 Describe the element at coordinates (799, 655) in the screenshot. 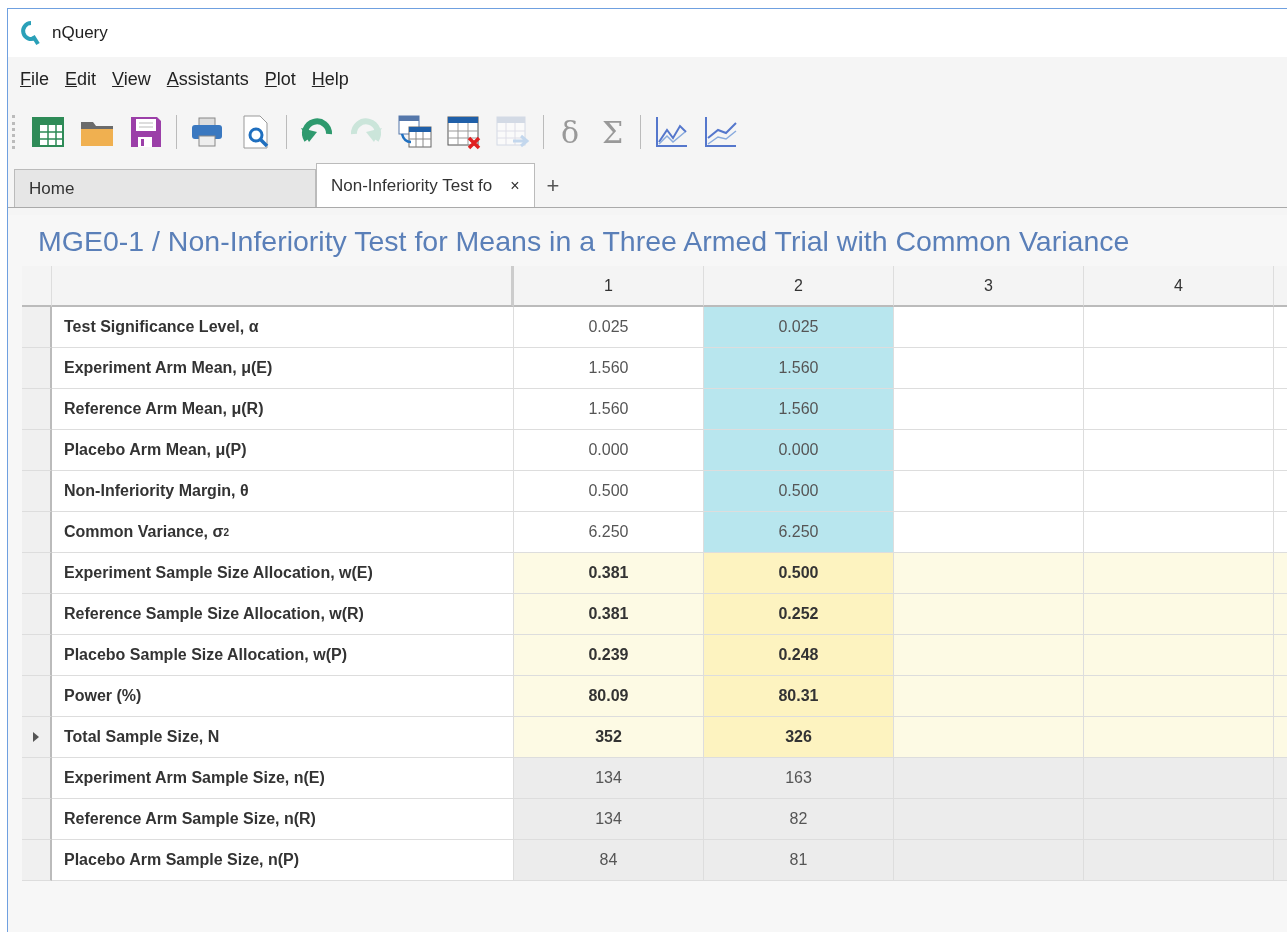

I see `table-cell: 0.248` at that location.